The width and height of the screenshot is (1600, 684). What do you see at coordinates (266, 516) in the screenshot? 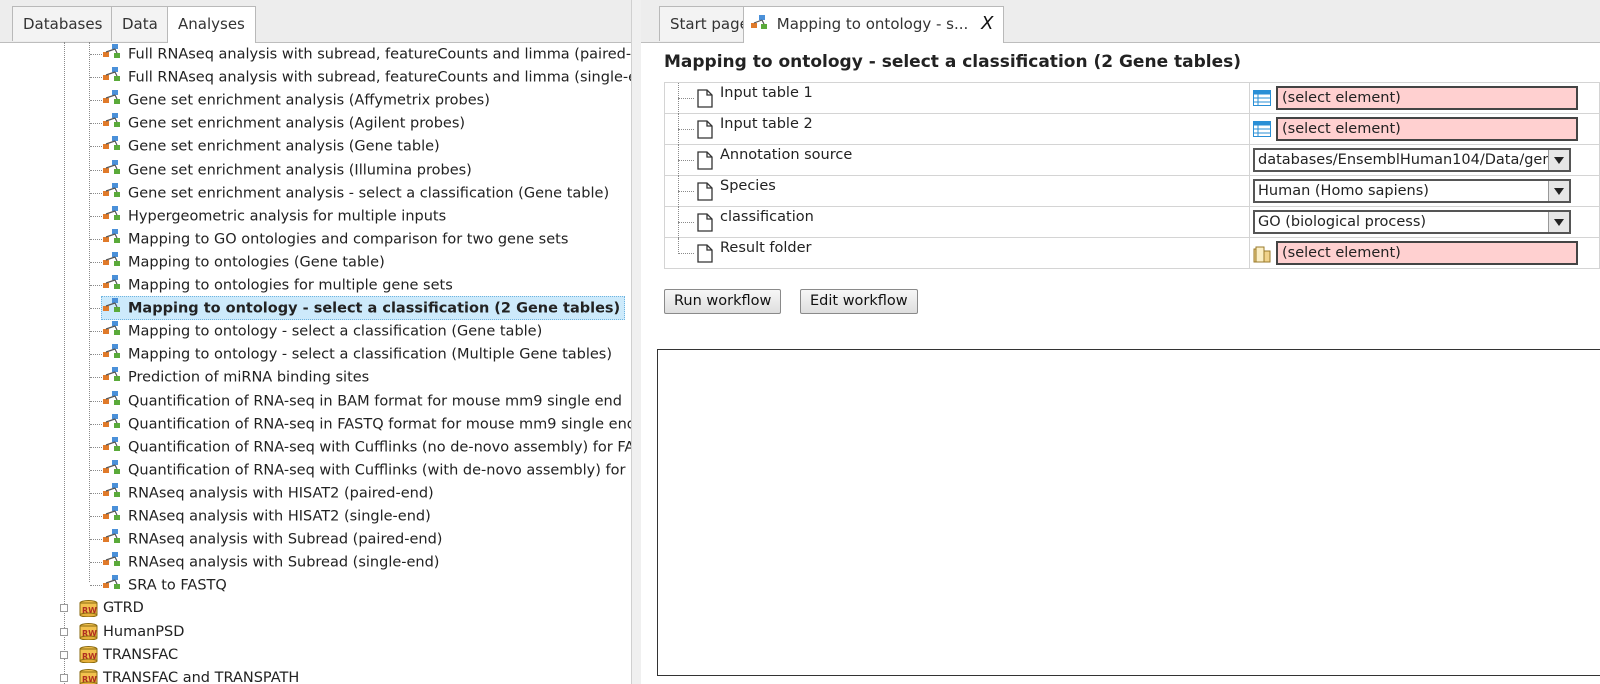
I see `tree-item: RNAseq analysis with HISAT2 (single-end)` at bounding box center [266, 516].